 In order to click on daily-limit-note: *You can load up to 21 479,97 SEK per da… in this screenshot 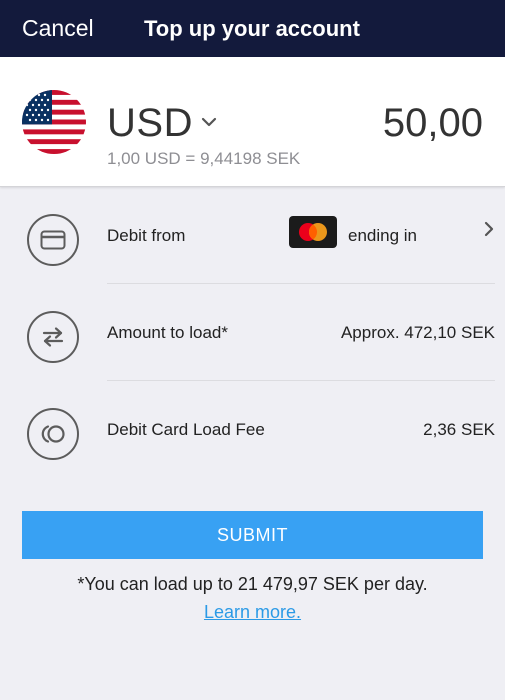, I will do `click(252, 584)`.